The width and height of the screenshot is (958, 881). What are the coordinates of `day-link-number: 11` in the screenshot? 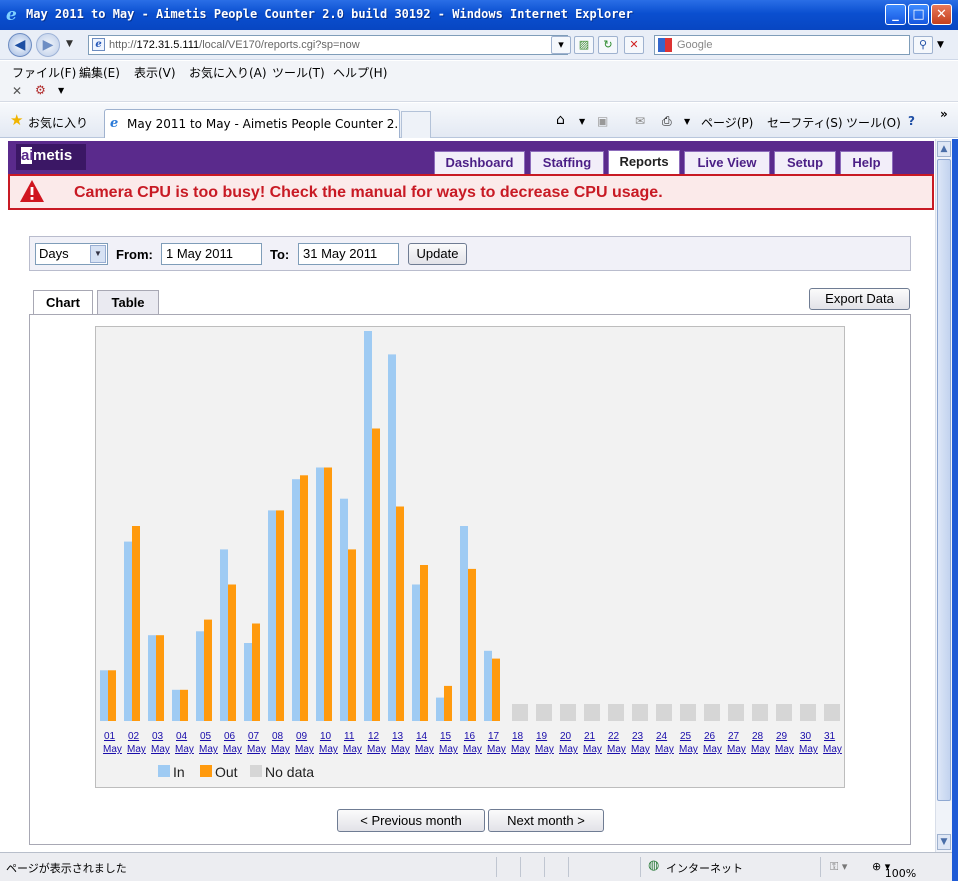 It's located at (349, 736).